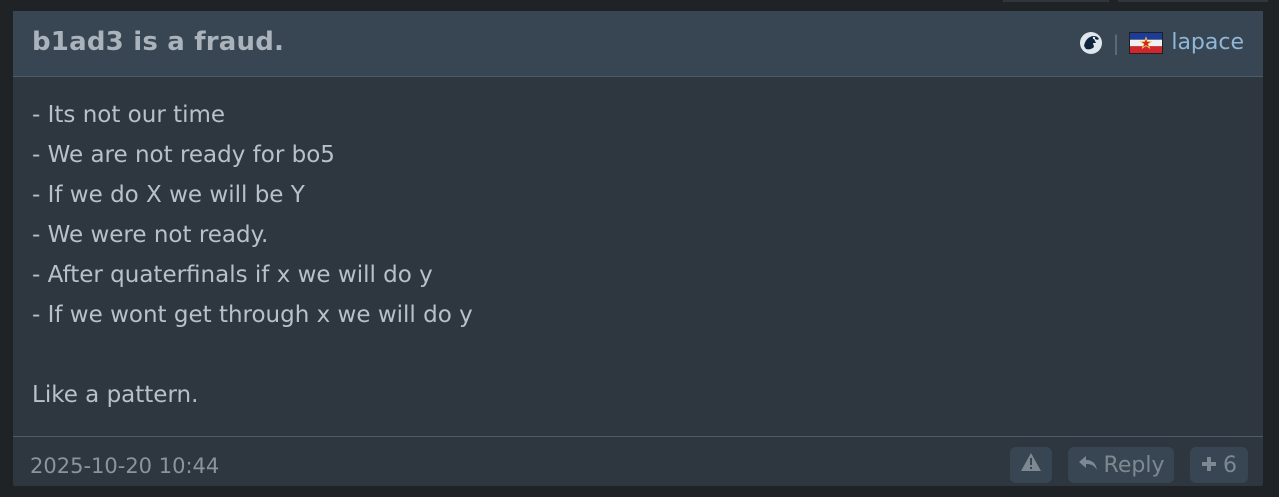 This screenshot has height=497, width=1279. What do you see at coordinates (1088, 465) in the screenshot?
I see `reply-arrow-icon` at bounding box center [1088, 465].